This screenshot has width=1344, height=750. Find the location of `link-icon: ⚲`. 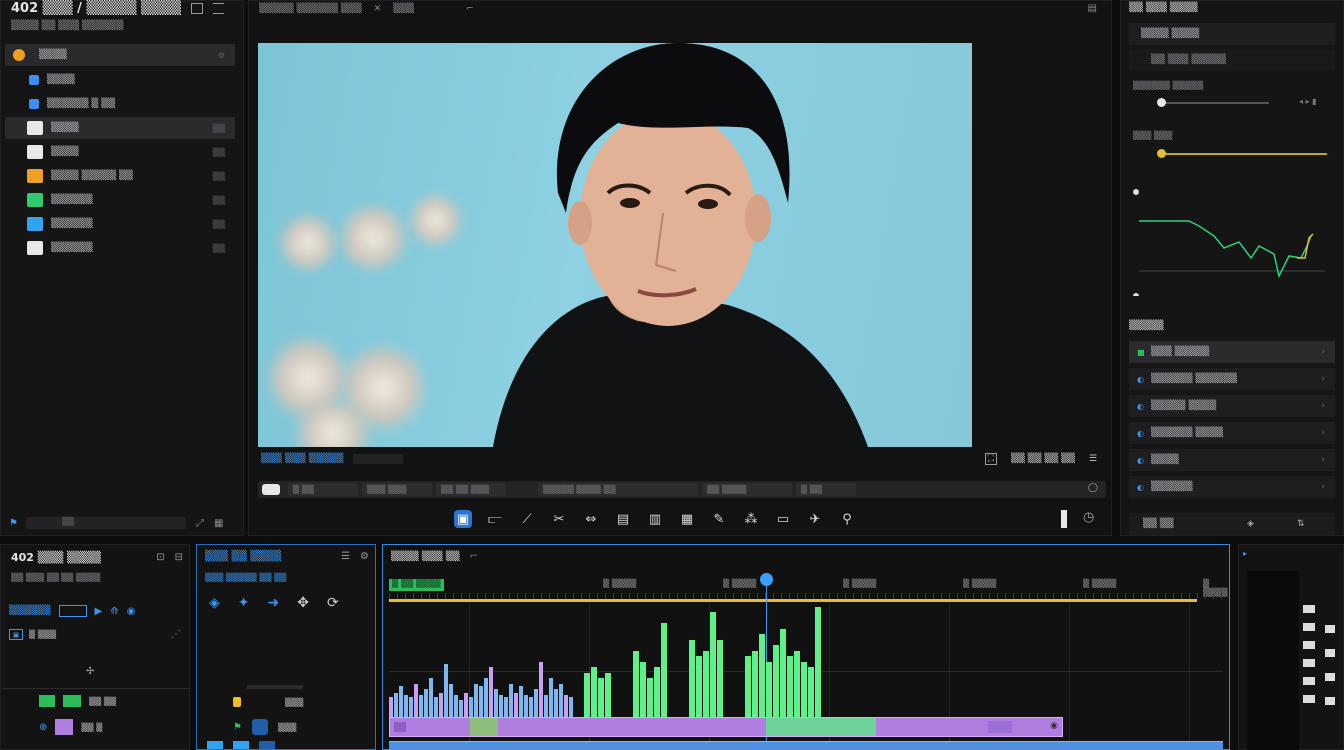

link-icon: ⚲ is located at coordinates (847, 519).